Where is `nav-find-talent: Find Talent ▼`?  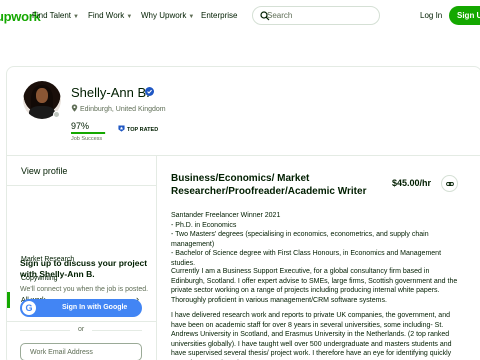 nav-find-talent: Find Talent ▼ is located at coordinates (55, 15).